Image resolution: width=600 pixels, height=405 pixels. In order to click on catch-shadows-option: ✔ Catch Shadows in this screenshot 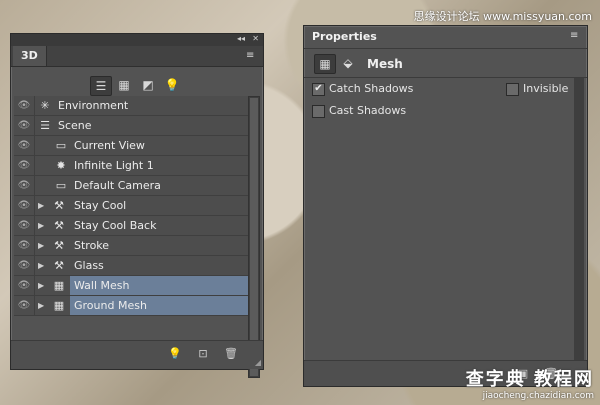, I will do `click(362, 89)`.